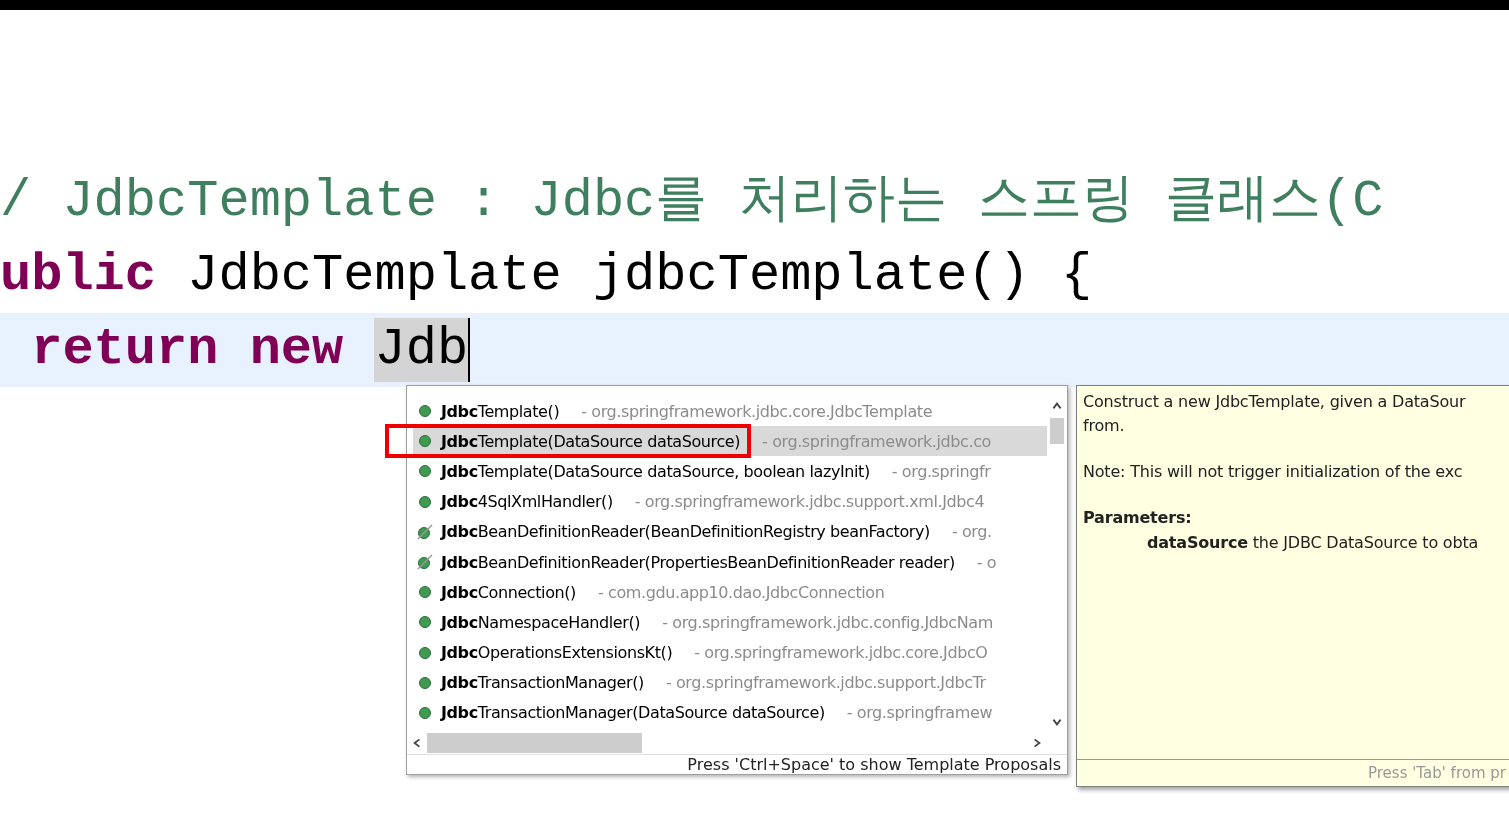 This screenshot has height=830, width=1509. I want to click on proposal-item: Jdbc4SqlXmlHandler() - org.springframework.jdbc.support.xml.Jdbc4, so click(730, 501).